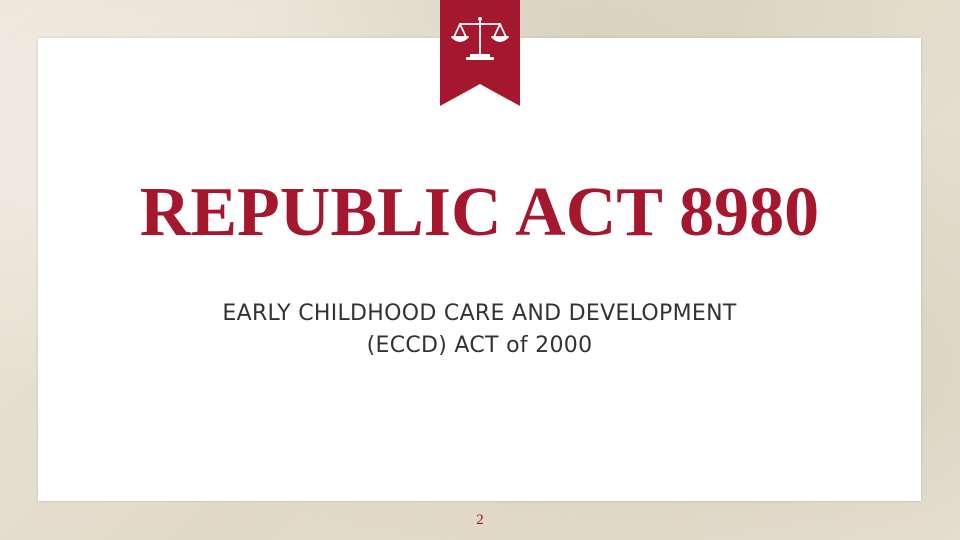  What do you see at coordinates (479, 313) in the screenshot?
I see `subtitle-line-1: EARLY CHILDHOOD CARE AND DEVELOPMENT` at bounding box center [479, 313].